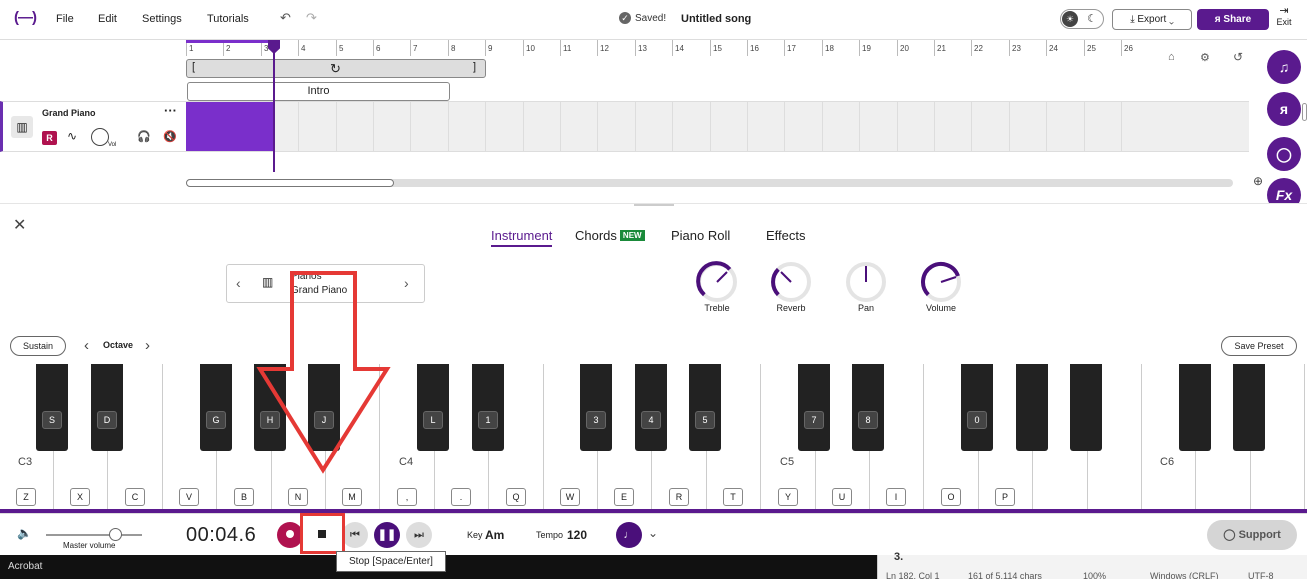 This screenshot has height=579, width=1307. What do you see at coordinates (69, 113) in the screenshot?
I see `track-name: Grand Piano` at bounding box center [69, 113].